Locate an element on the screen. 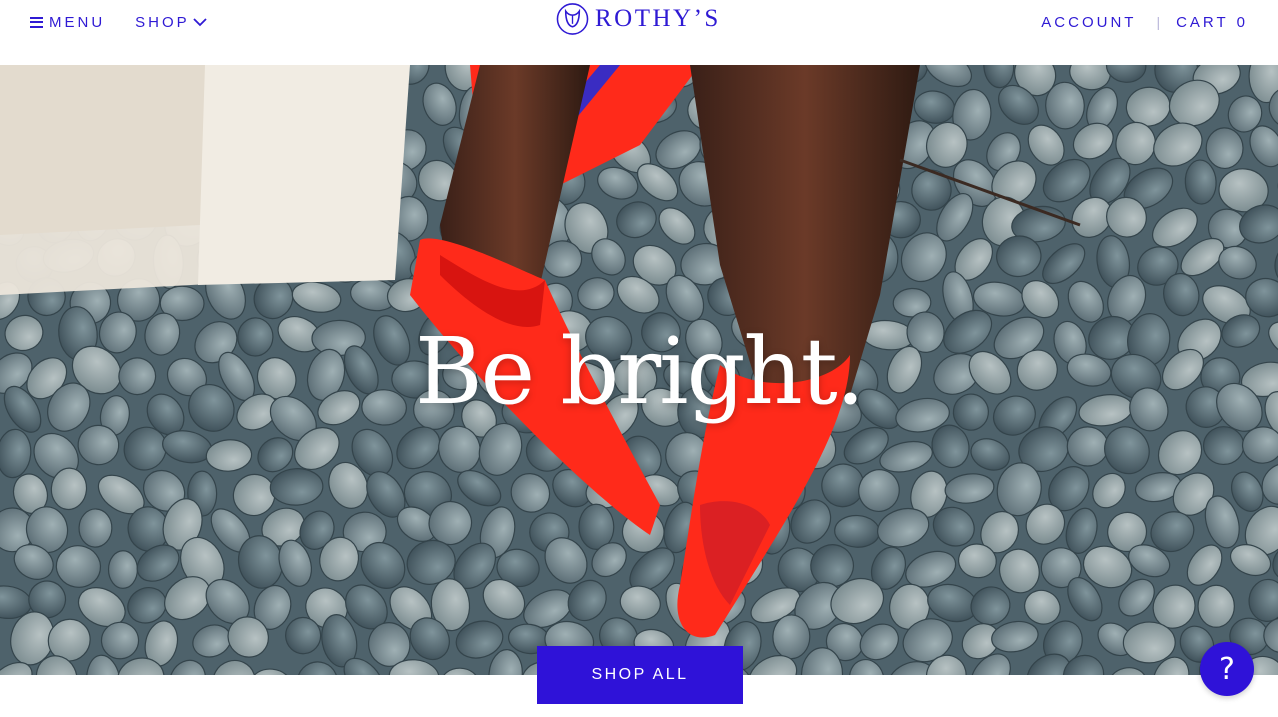  brand-name: ROTHY’S is located at coordinates (658, 18).